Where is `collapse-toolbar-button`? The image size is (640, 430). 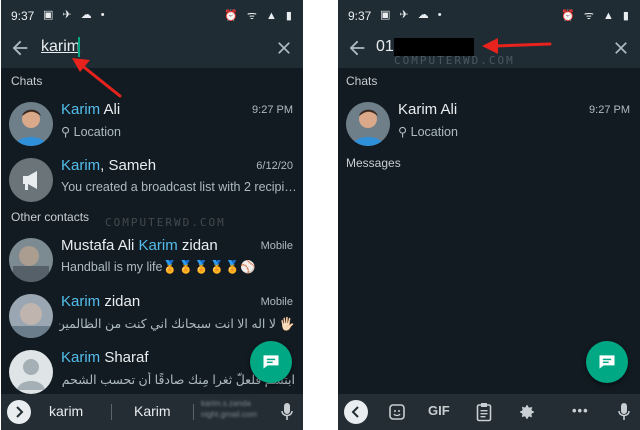 collapse-toolbar-button is located at coordinates (356, 412).